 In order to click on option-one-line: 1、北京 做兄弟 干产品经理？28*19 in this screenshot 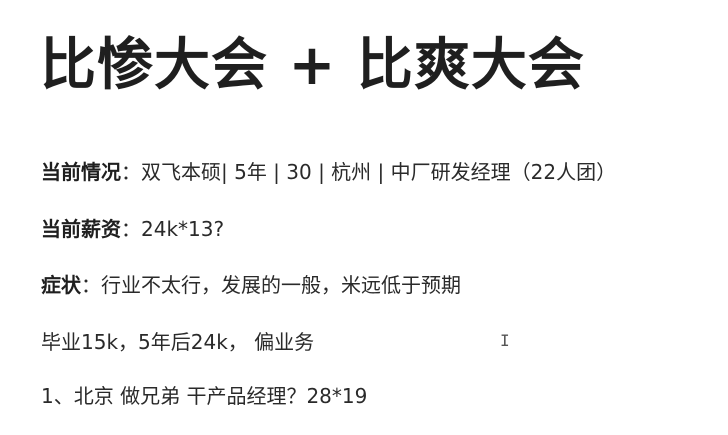, I will do `click(204, 396)`.